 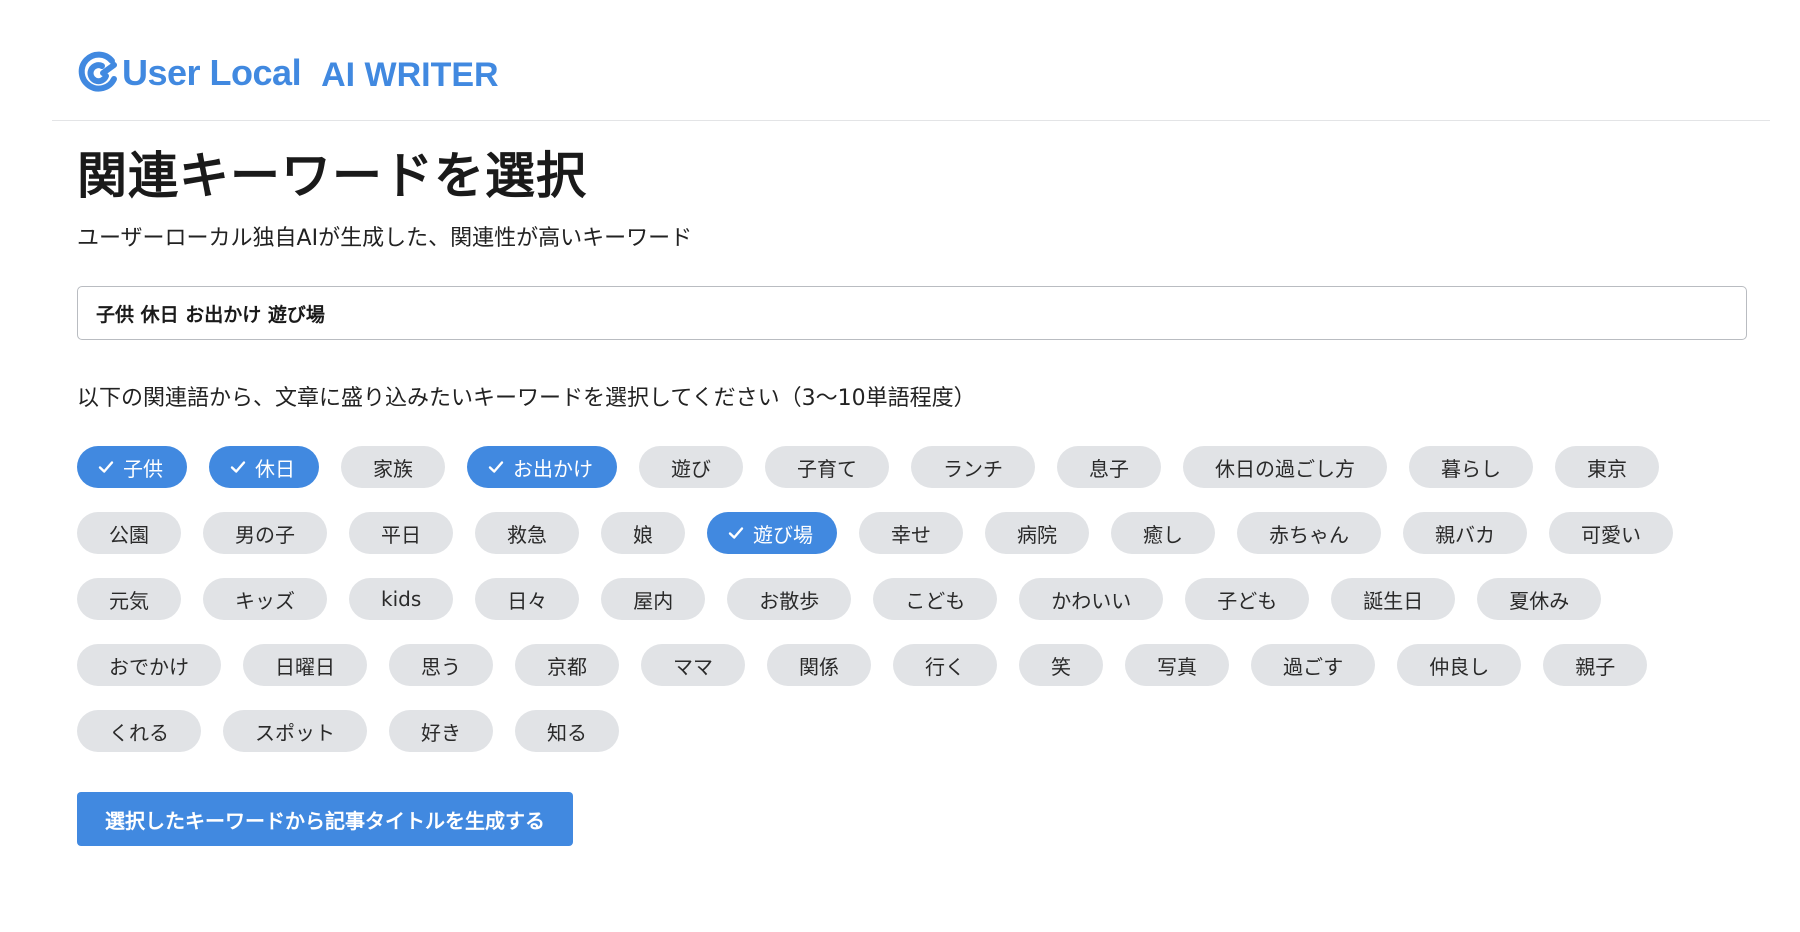 I want to click on keyword-chip: 平日, so click(x=401, y=533).